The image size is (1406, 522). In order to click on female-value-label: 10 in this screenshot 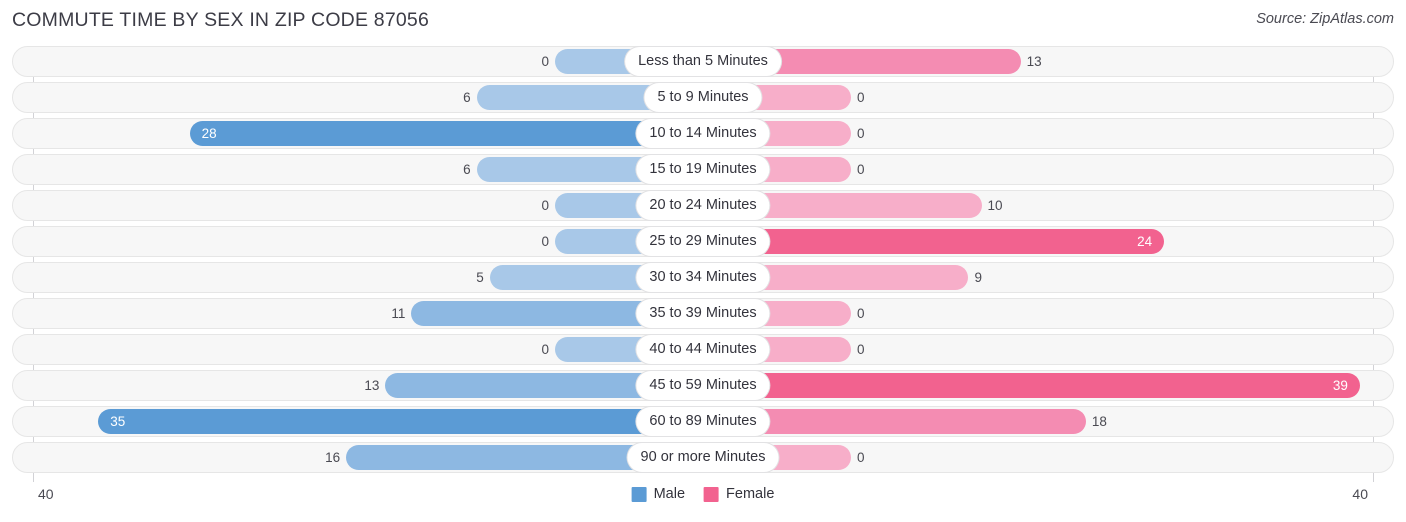, I will do `click(995, 205)`.